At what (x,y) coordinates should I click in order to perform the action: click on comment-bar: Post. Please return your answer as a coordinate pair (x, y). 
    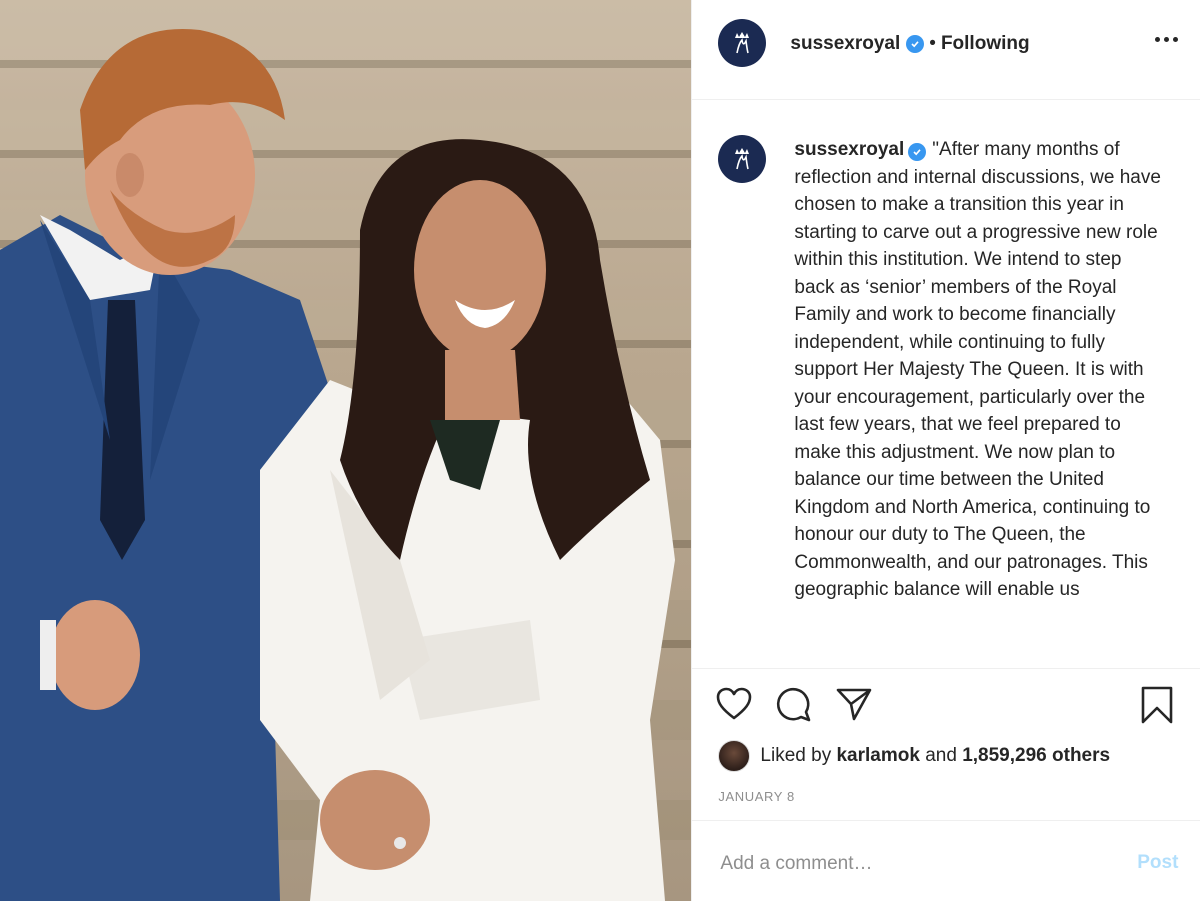
    Looking at the image, I should click on (946, 861).